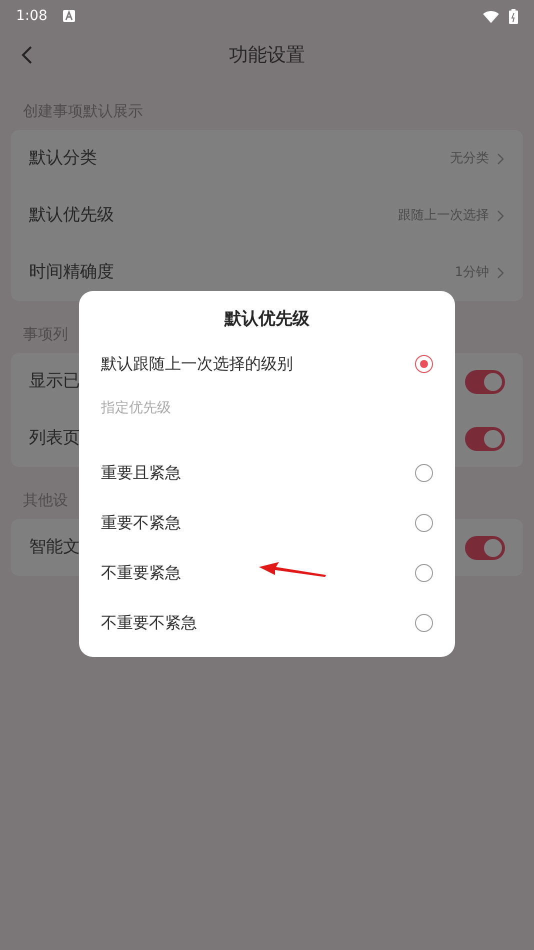 The height and width of the screenshot is (950, 534). What do you see at coordinates (54, 547) in the screenshot?
I see `row-label: 智能文` at bounding box center [54, 547].